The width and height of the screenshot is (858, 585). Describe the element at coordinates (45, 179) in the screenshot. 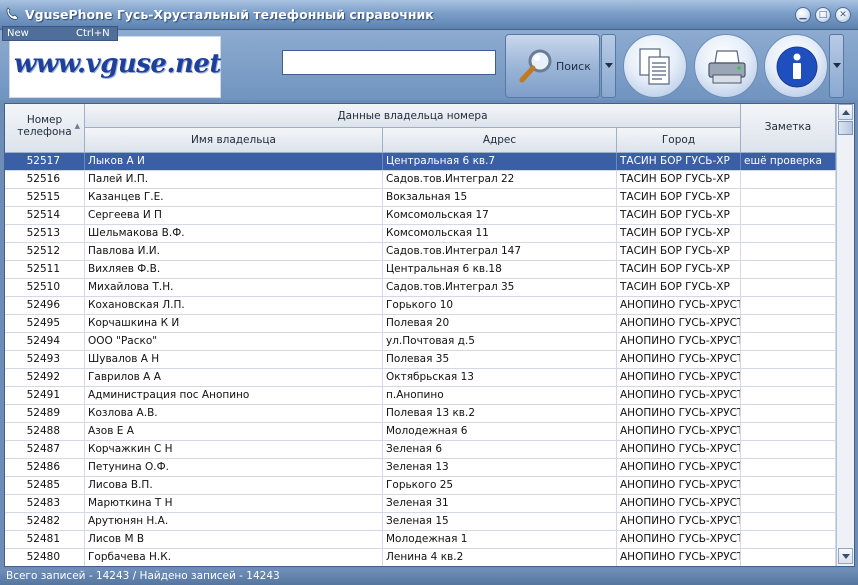

I see `cell-phone: 52516` at that location.